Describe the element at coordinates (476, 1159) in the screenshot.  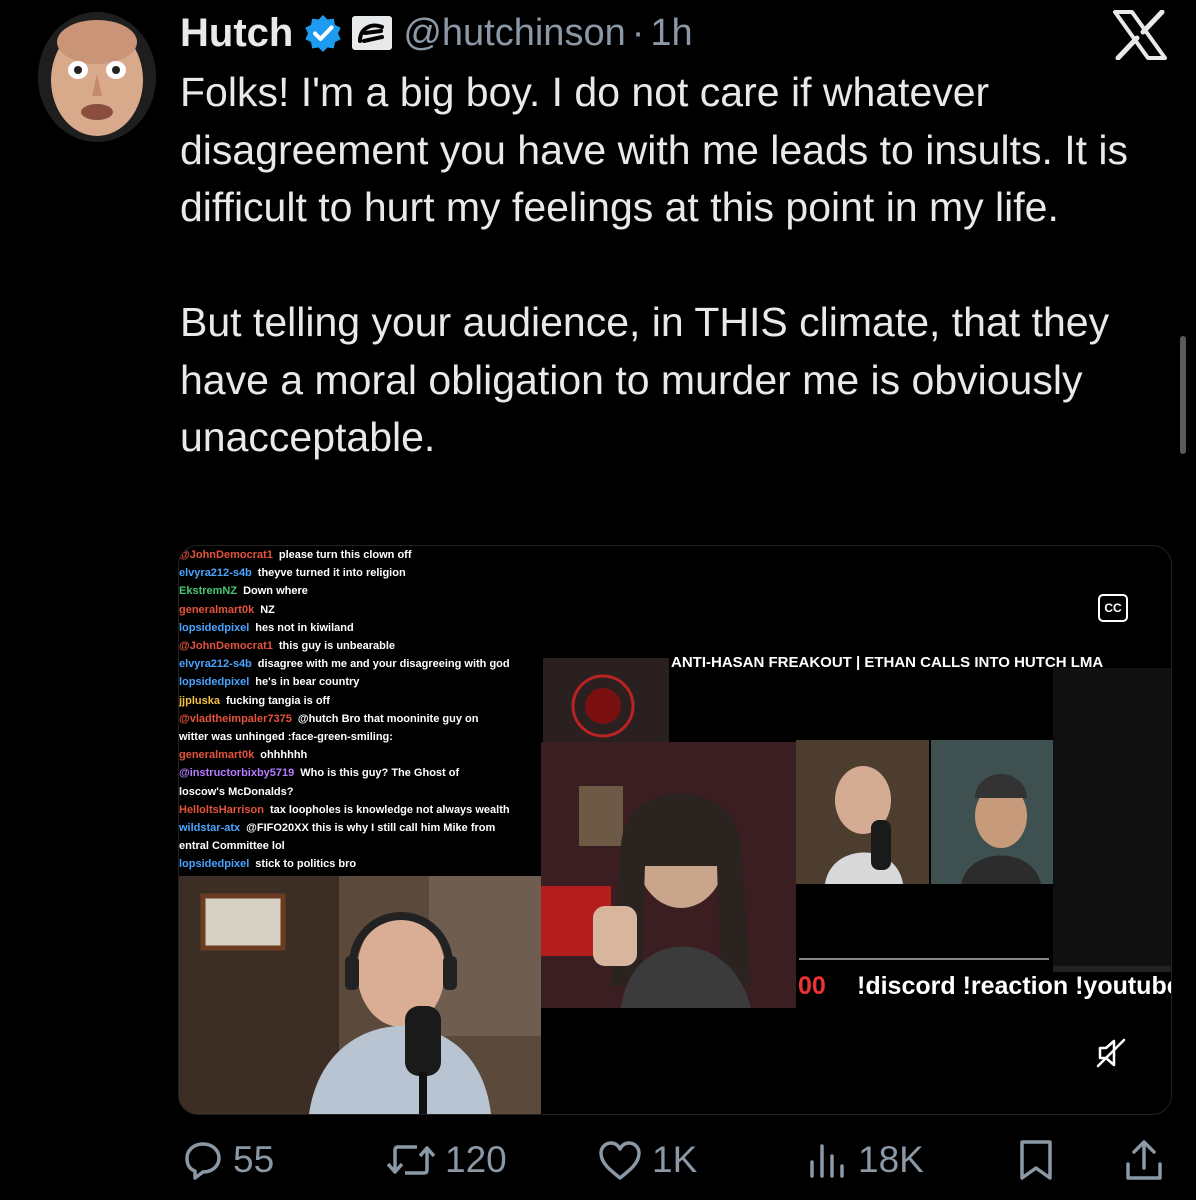
I see `repost-count: 120` at that location.